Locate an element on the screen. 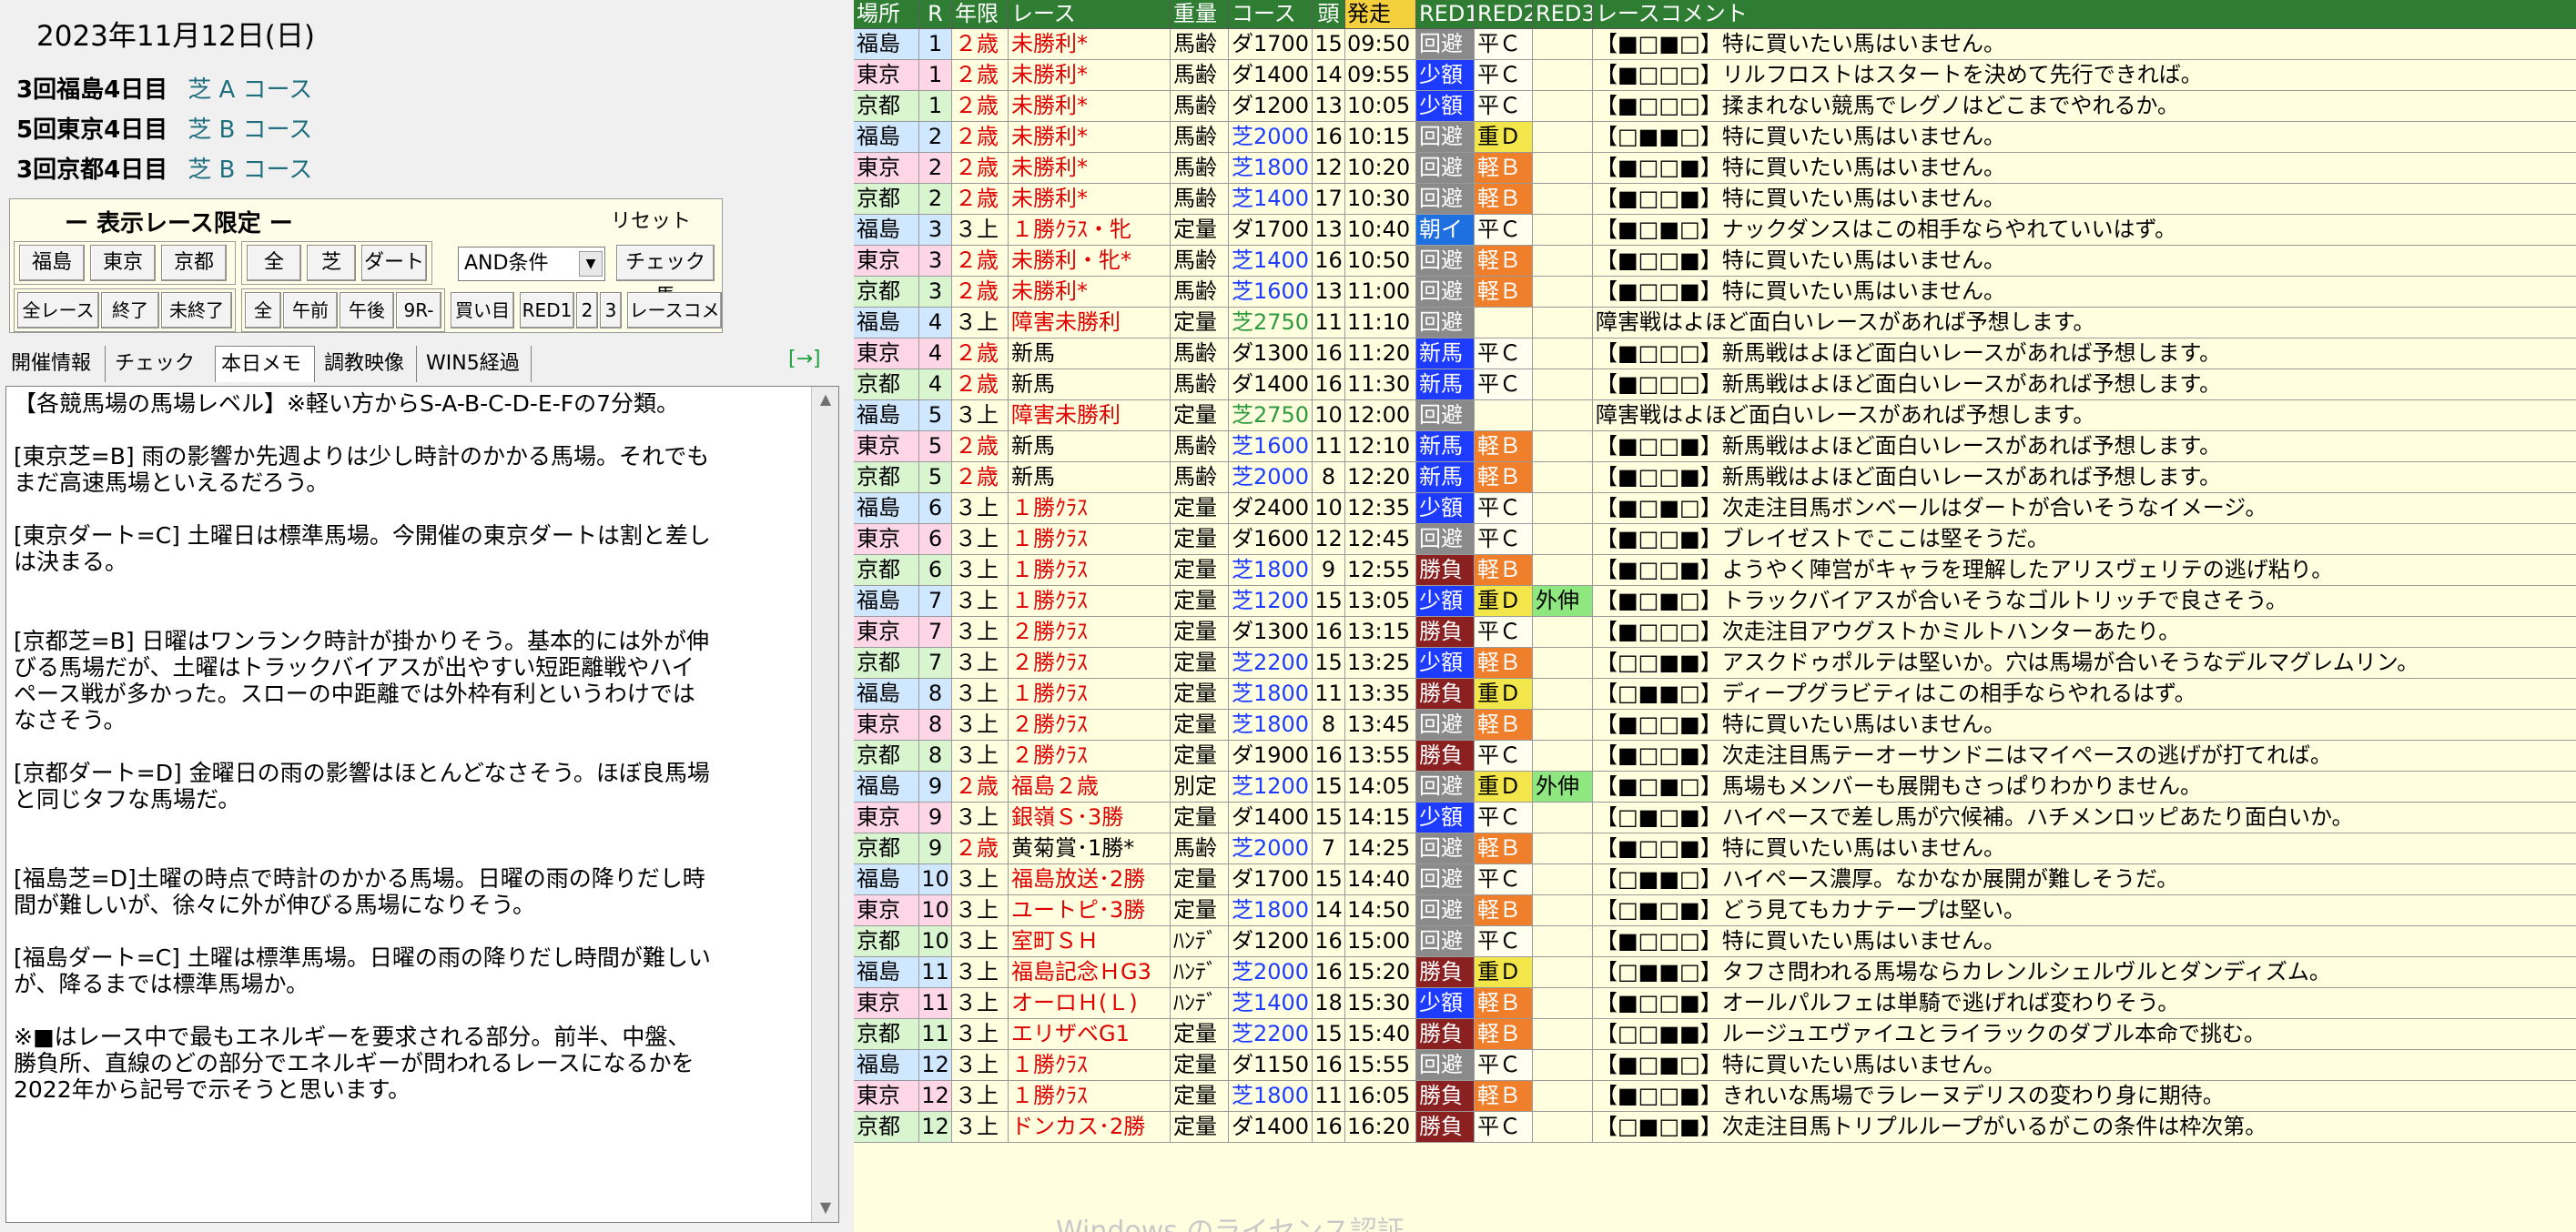  scroll-down-icon: ▼ is located at coordinates (826, 1208).